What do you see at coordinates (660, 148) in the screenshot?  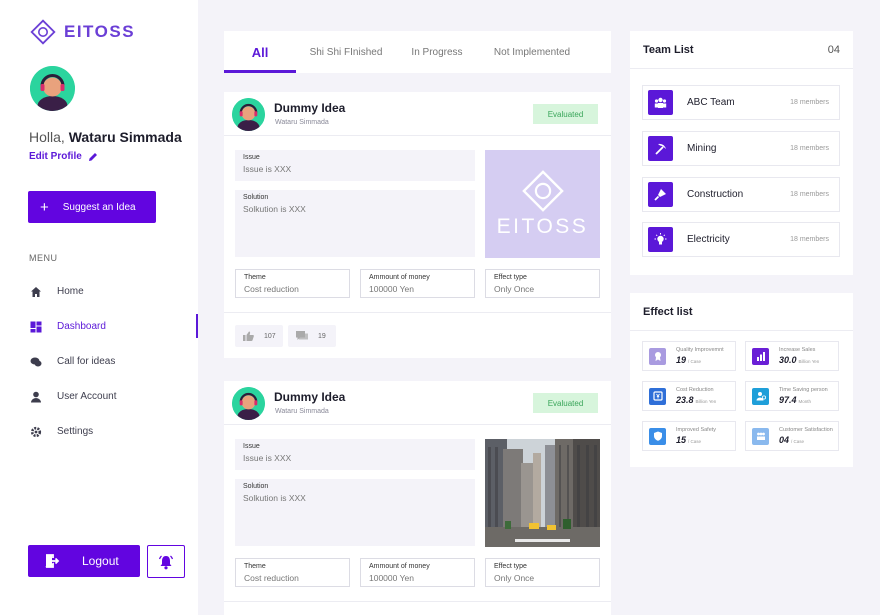 I see `pickaxe-icon` at bounding box center [660, 148].